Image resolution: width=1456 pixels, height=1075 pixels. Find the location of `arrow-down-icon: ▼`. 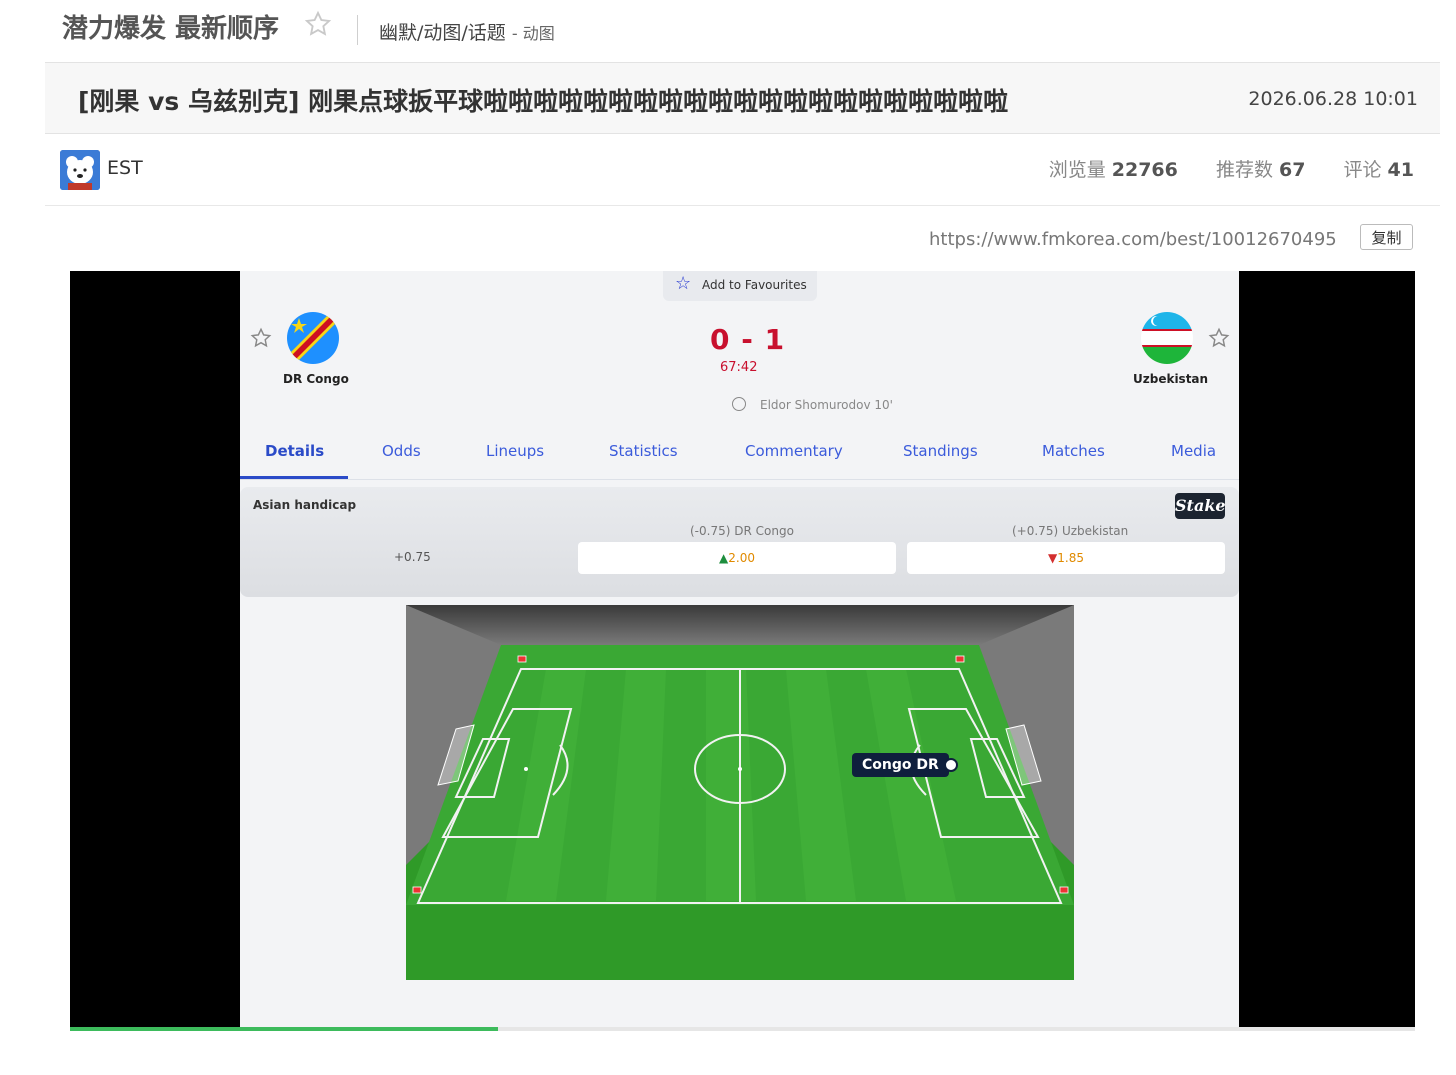

arrow-down-icon: ▼ is located at coordinates (1053, 558).